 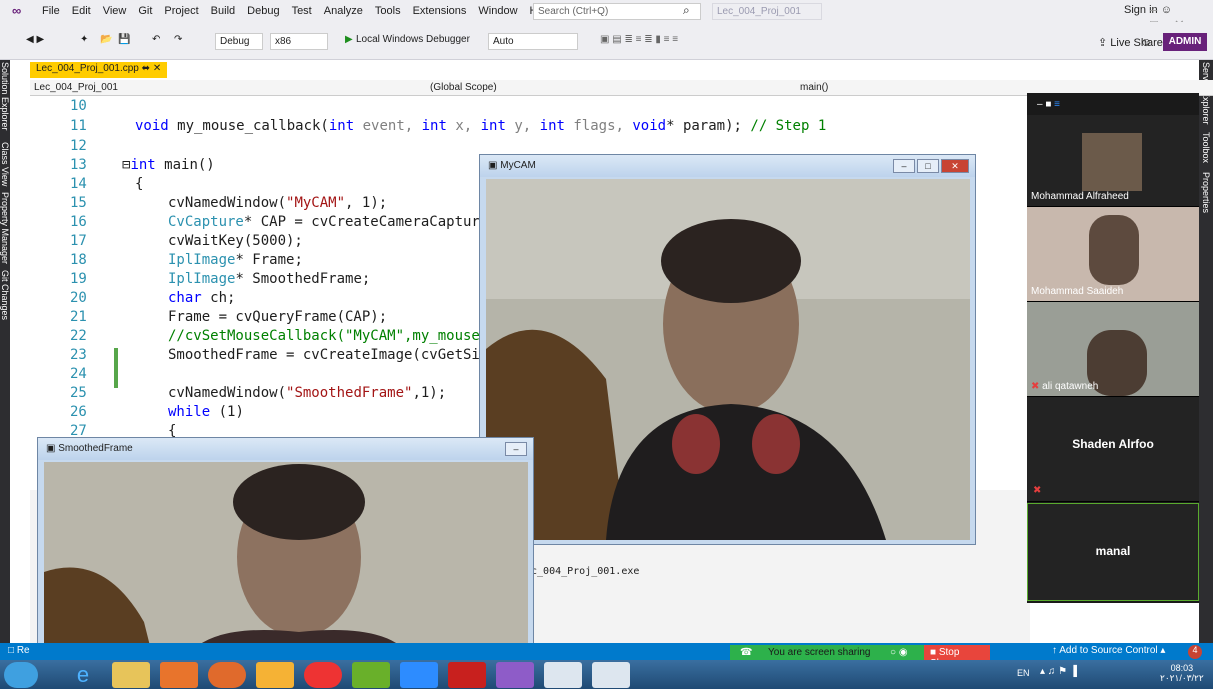 I want to click on menu-test: Test, so click(x=302, y=11).